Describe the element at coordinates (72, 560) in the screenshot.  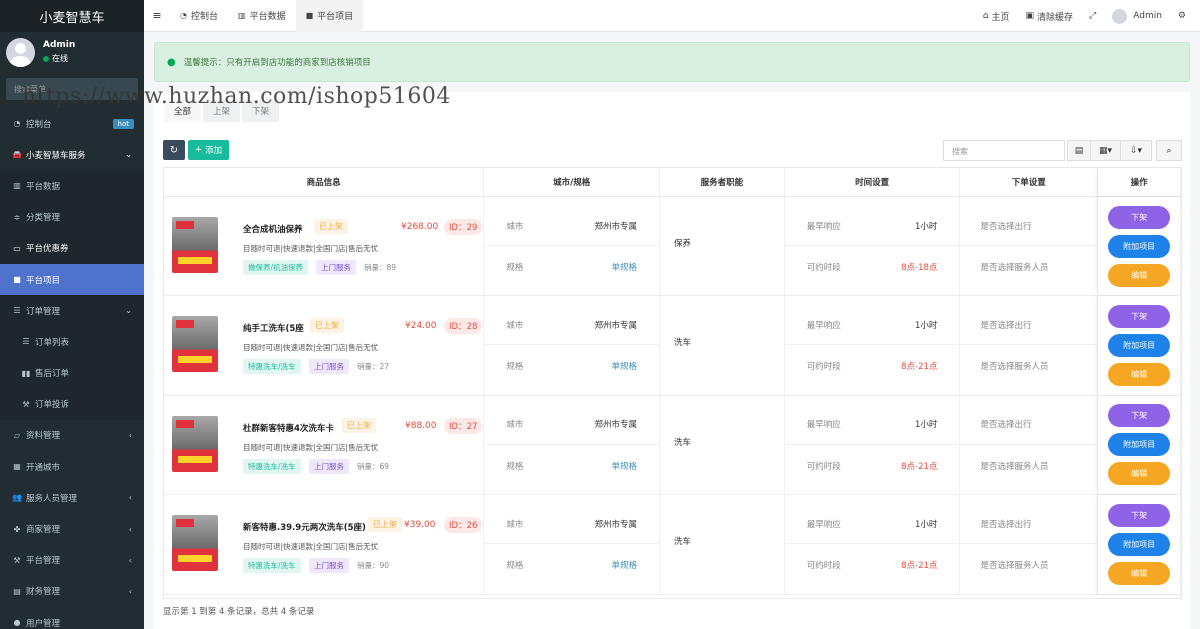
I see `sidebar-item-platform: ⚒ 平台管理 ‹` at that location.